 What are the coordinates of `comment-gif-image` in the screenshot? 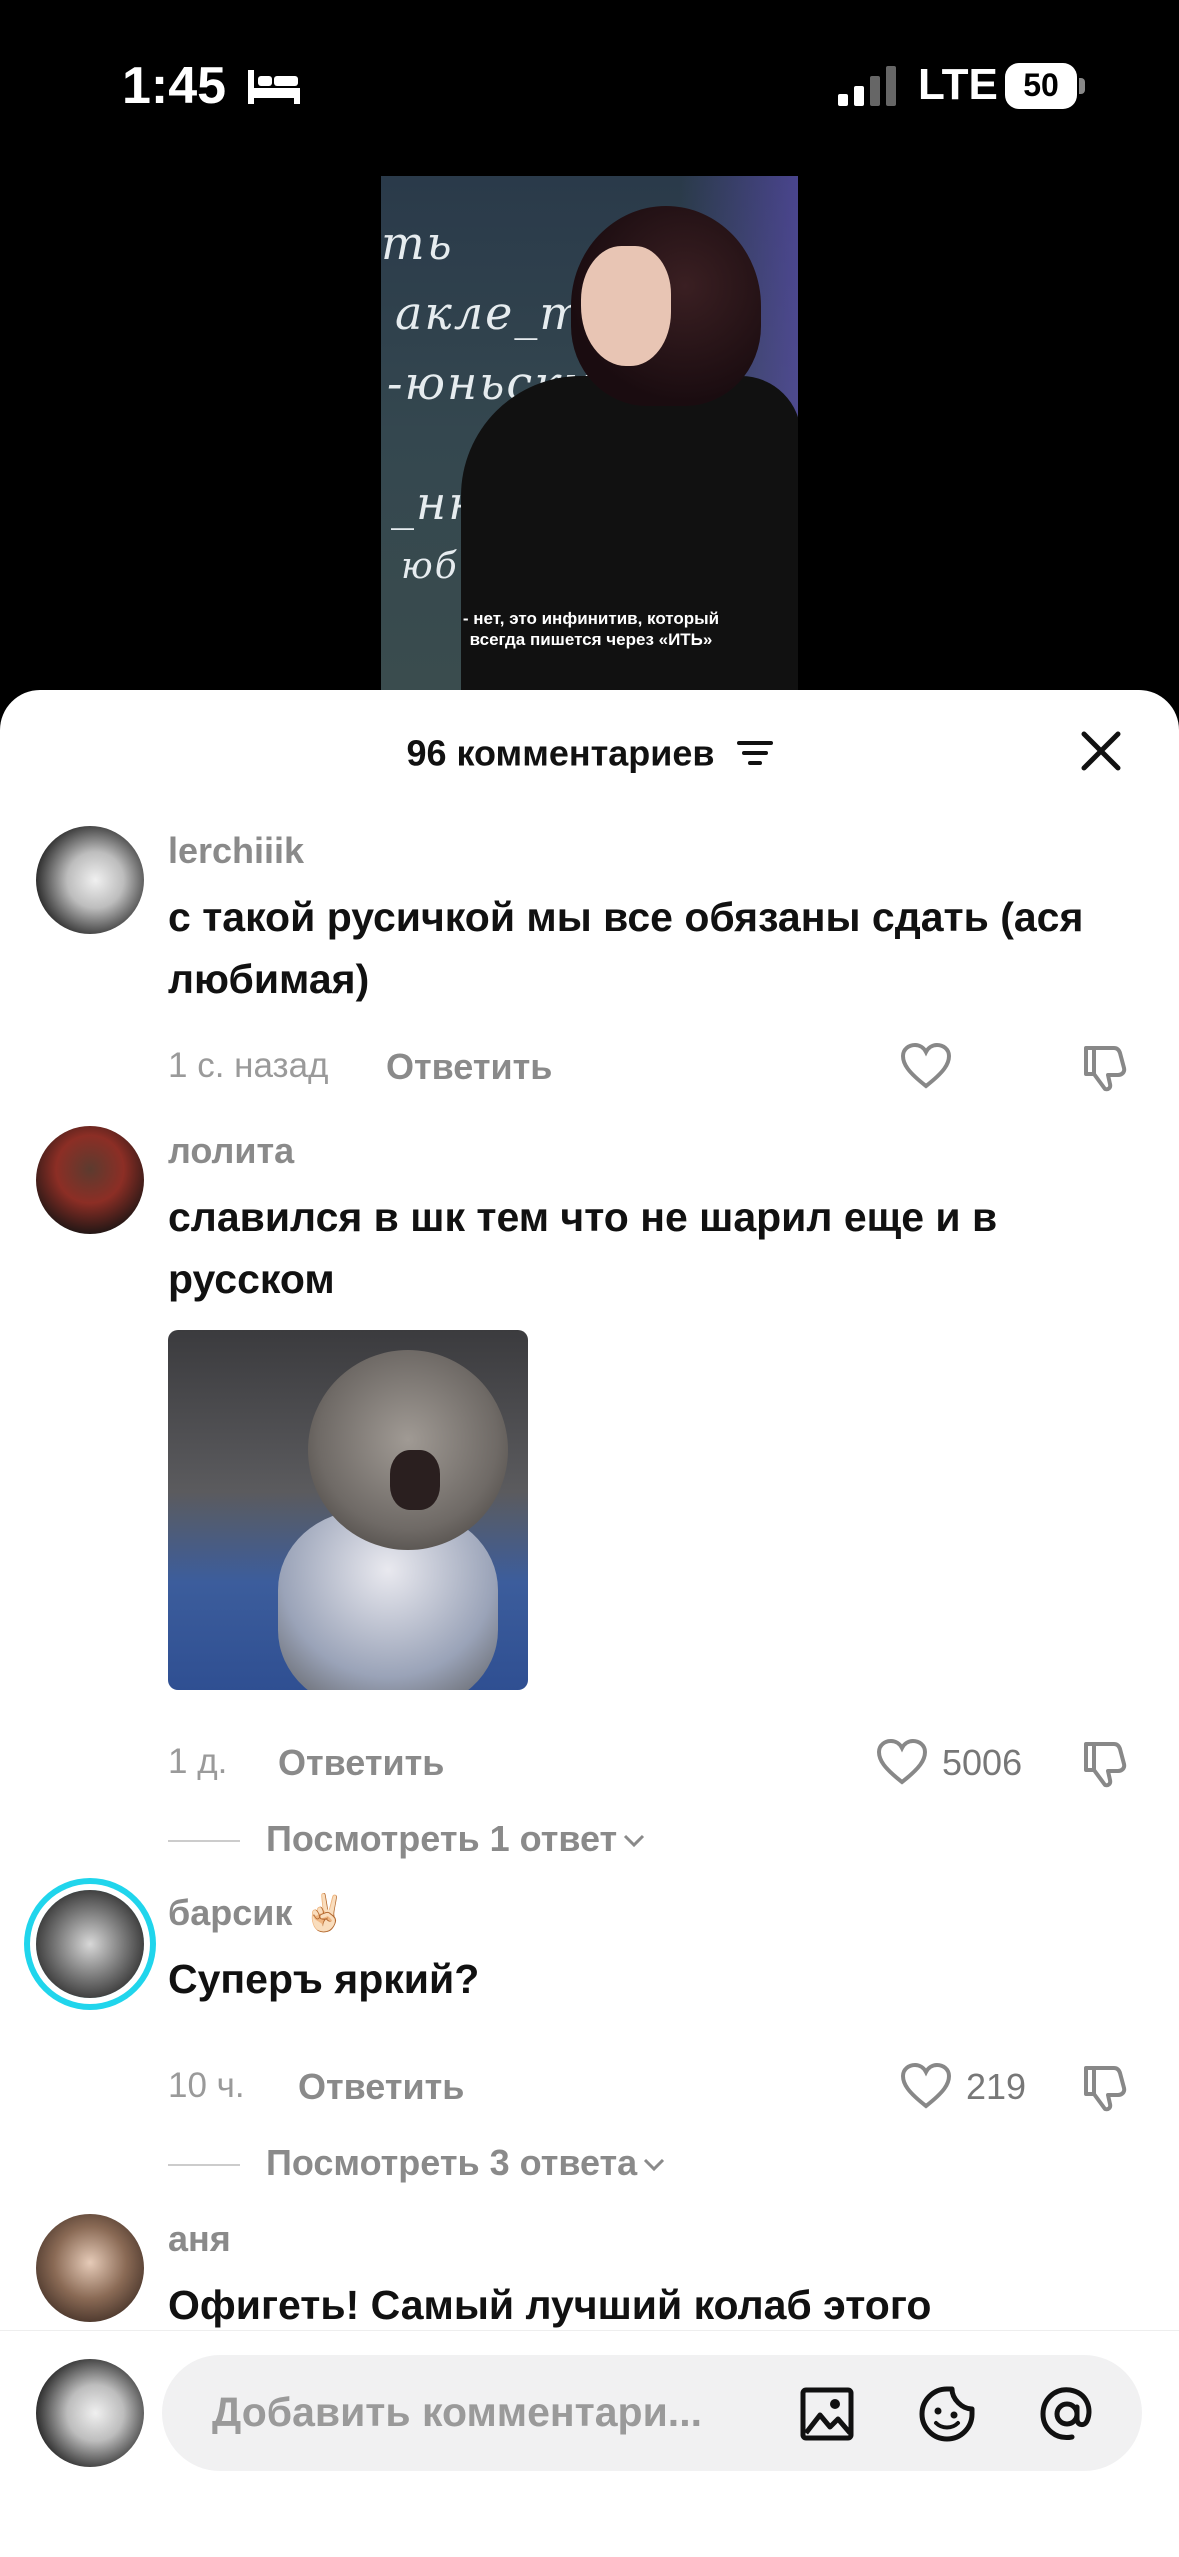 It's located at (348, 1510).